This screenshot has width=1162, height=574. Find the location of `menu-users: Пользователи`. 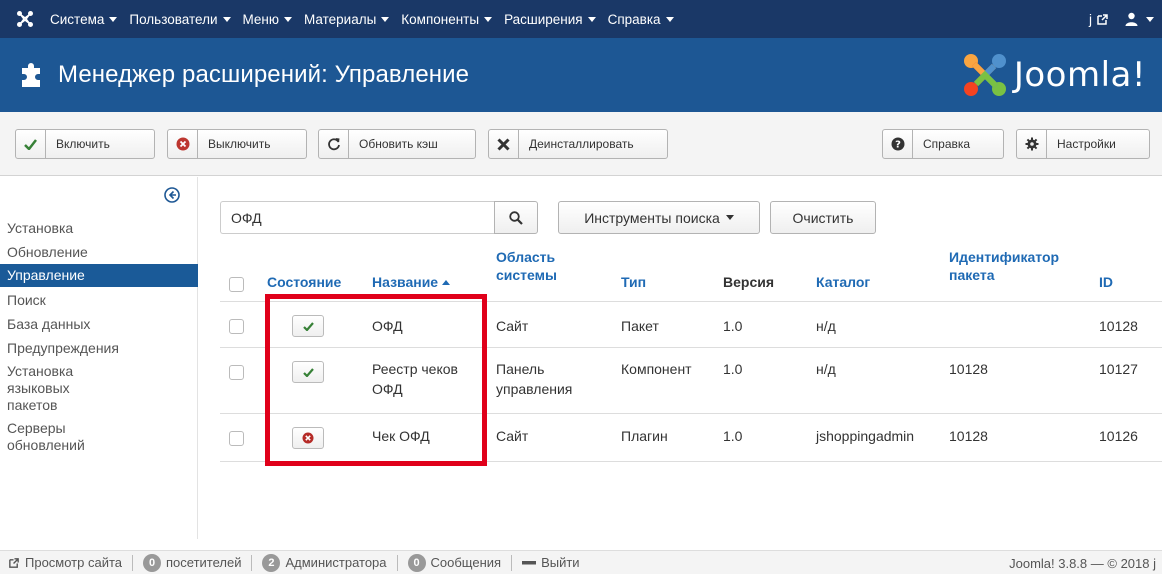

menu-users: Пользователи is located at coordinates (180, 19).